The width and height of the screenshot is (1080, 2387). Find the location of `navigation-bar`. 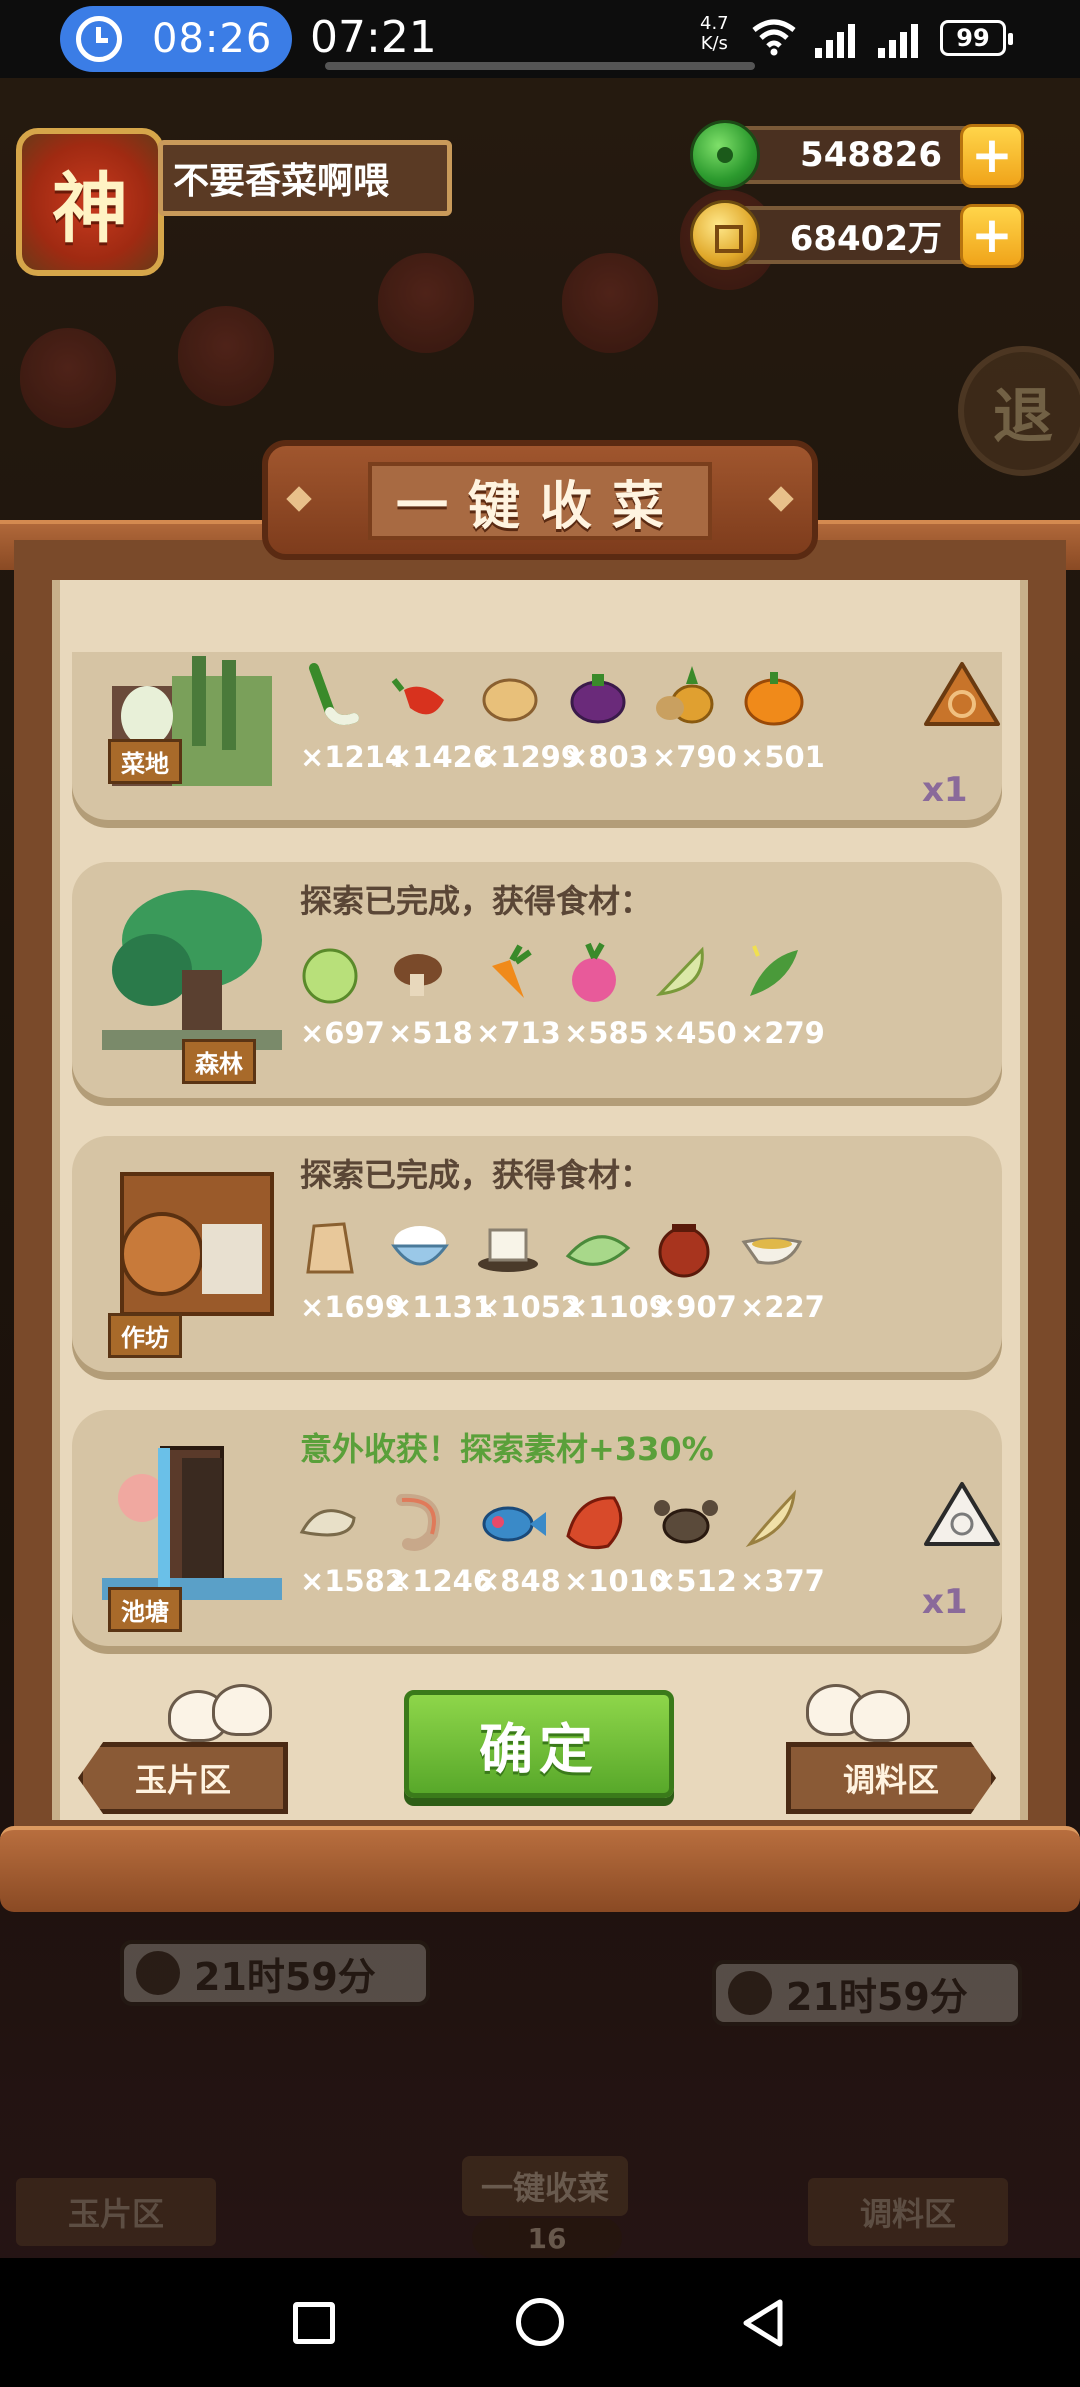

navigation-bar is located at coordinates (540, 2322).